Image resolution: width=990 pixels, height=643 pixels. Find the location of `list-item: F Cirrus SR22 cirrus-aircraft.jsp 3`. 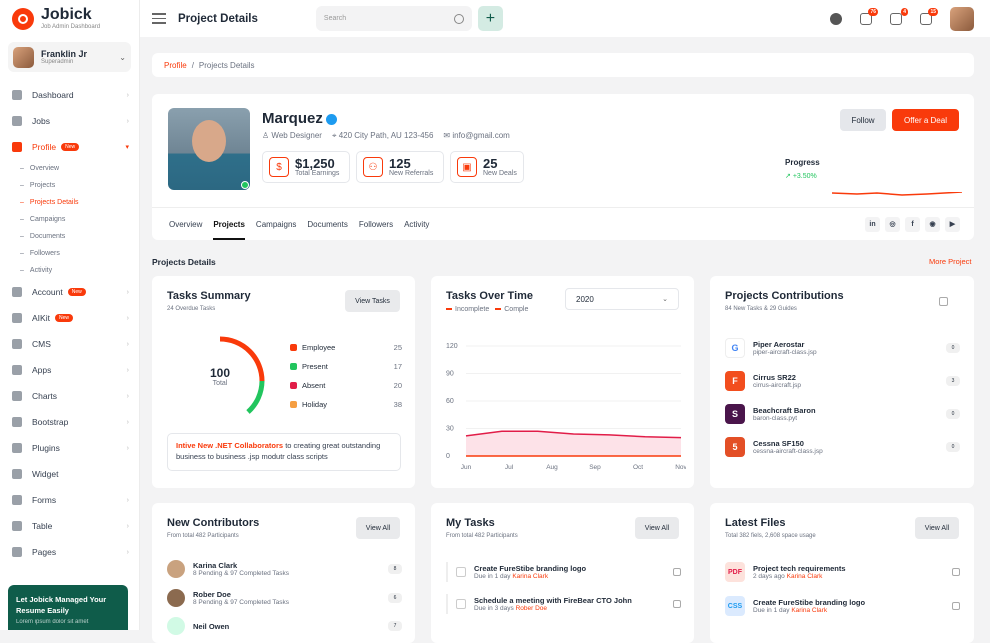

list-item: F Cirrus SR22 cirrus-aircraft.jsp 3 is located at coordinates (842, 381).